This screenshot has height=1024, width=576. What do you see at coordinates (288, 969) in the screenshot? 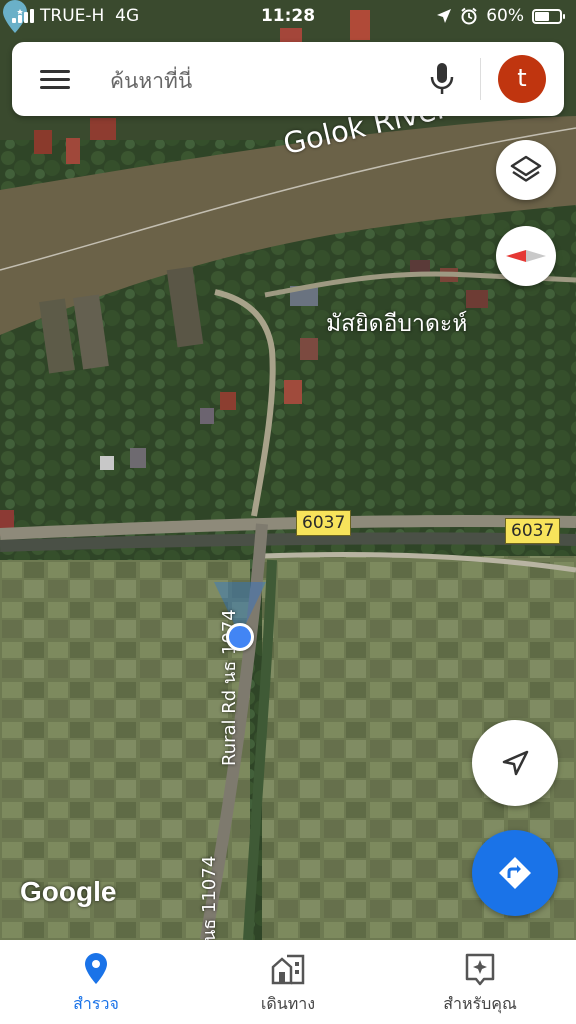
I see `commute-icon` at bounding box center [288, 969].